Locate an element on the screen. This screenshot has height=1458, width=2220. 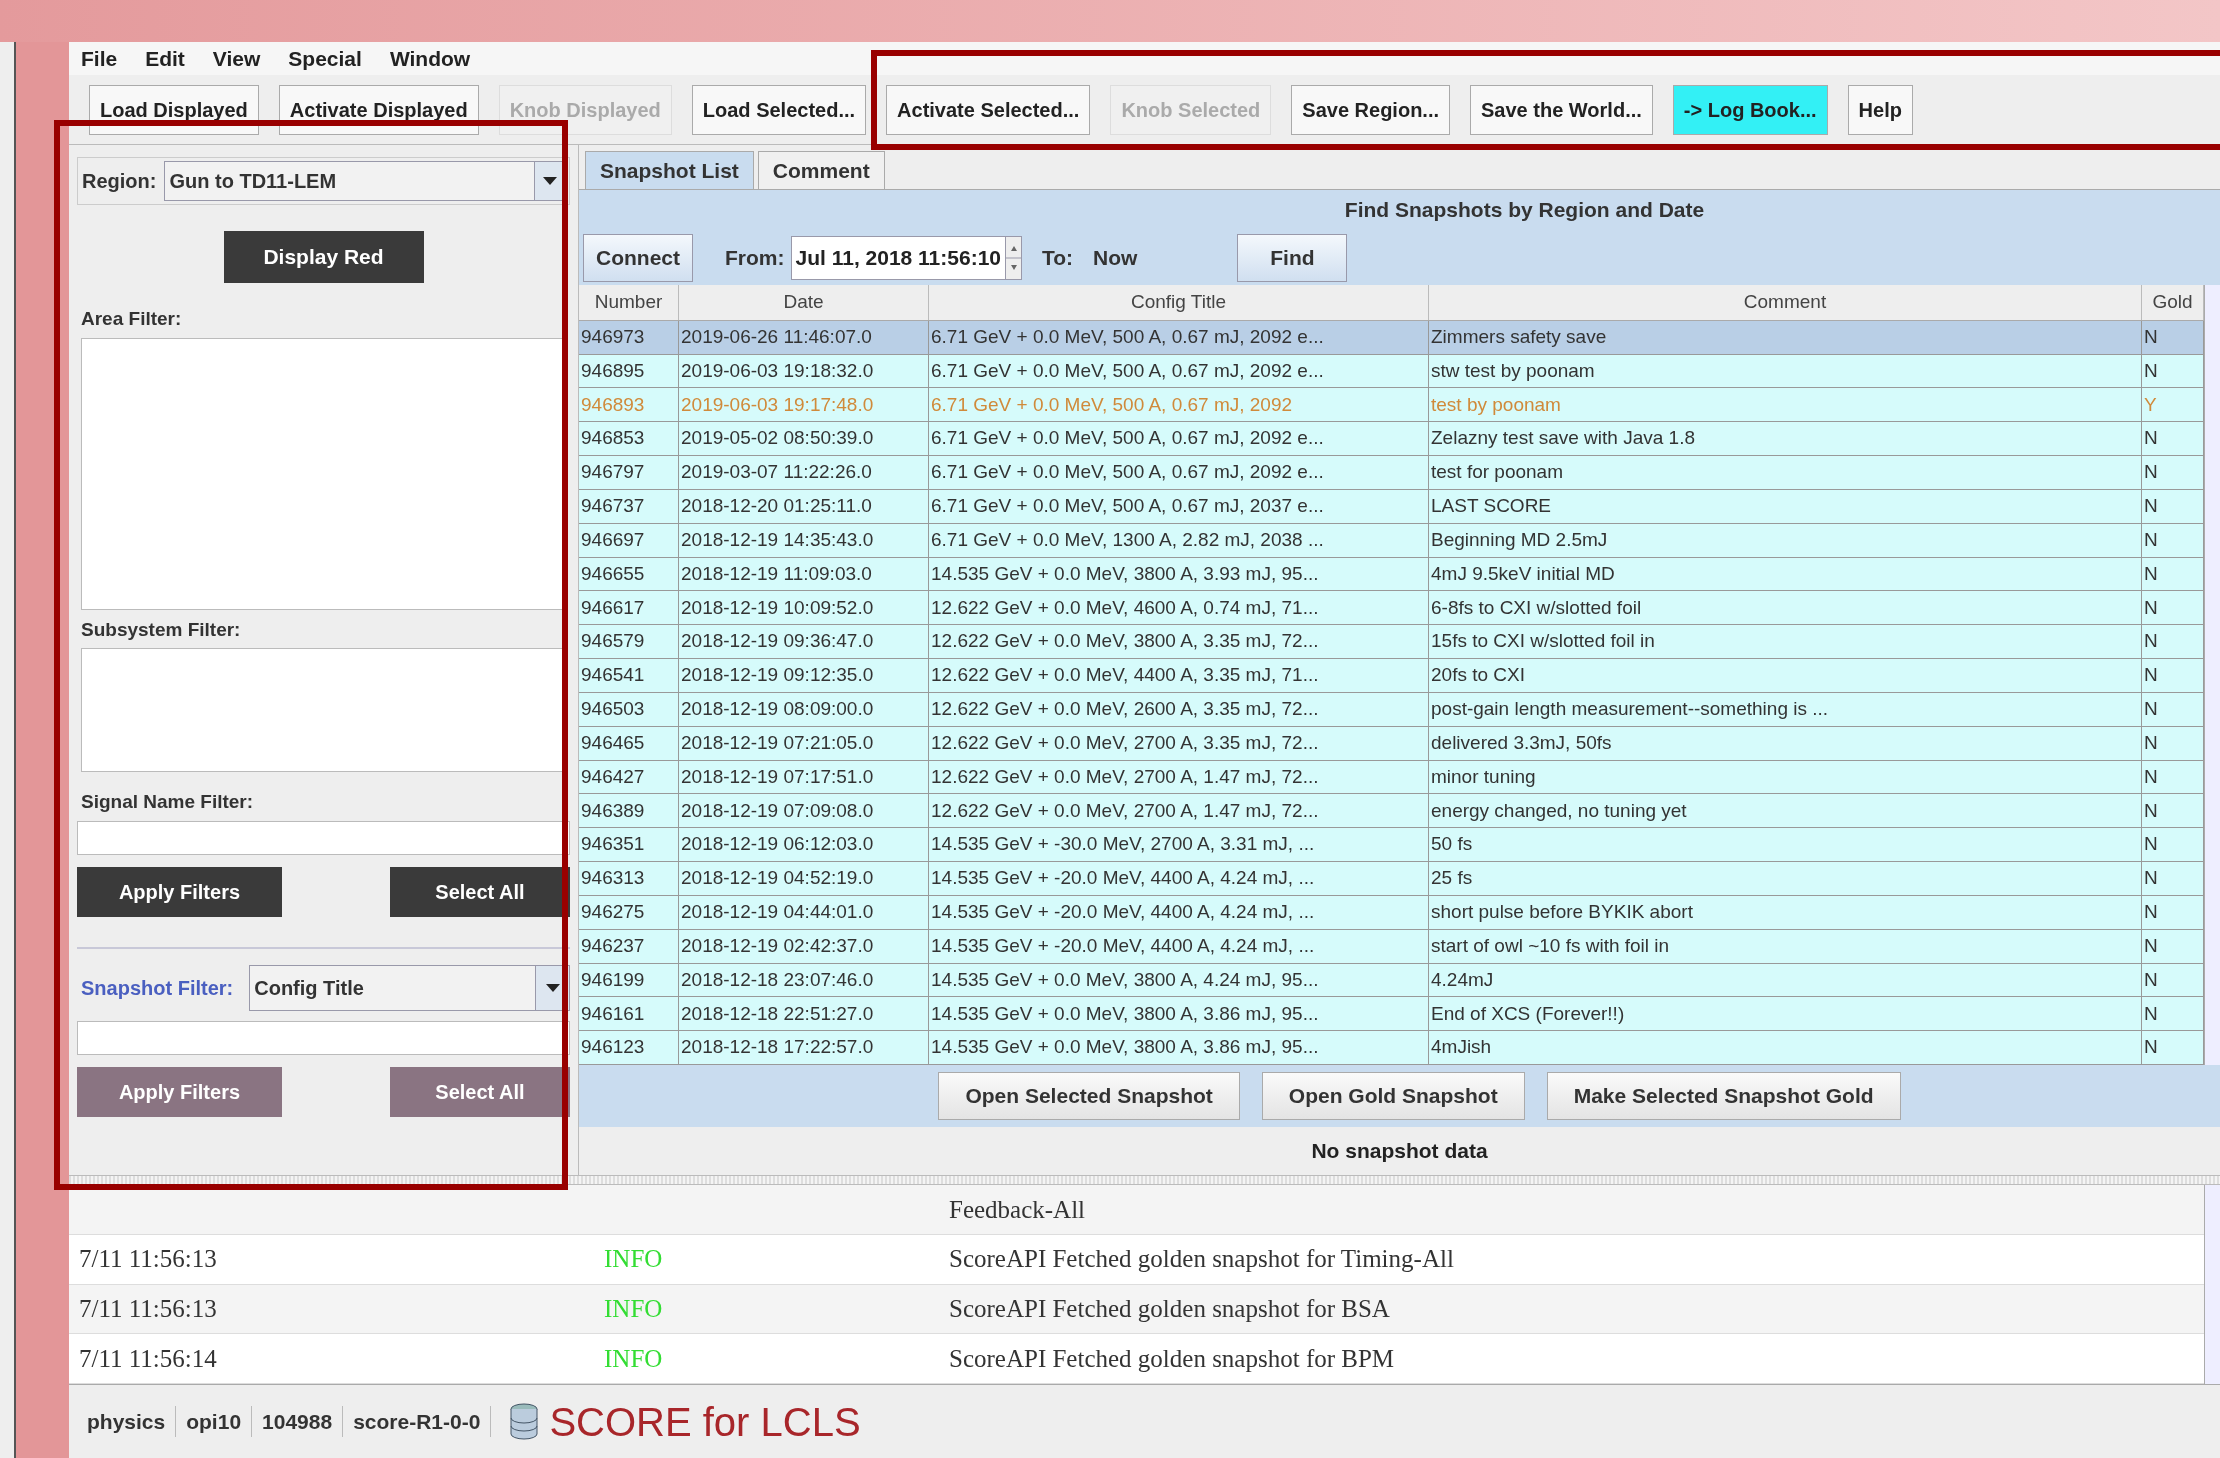
table-row: 946737 2018-12-20 01:25:11.0 6.71 GeV + 0.0 MeV, 500 A, 0.67 mJ, 2037 e... LAST SCORE N is located at coordinates (1391, 506).